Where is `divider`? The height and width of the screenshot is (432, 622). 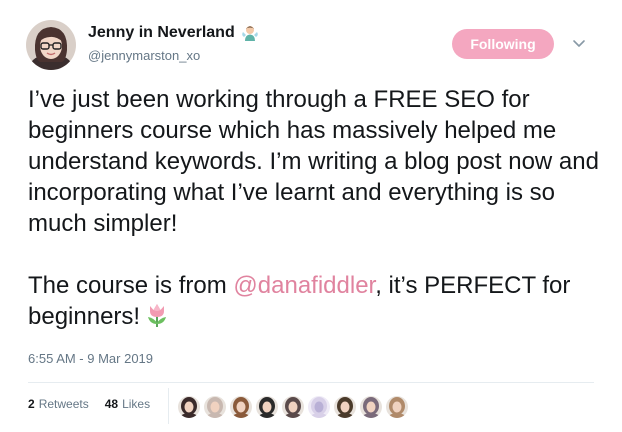
divider is located at coordinates (311, 382).